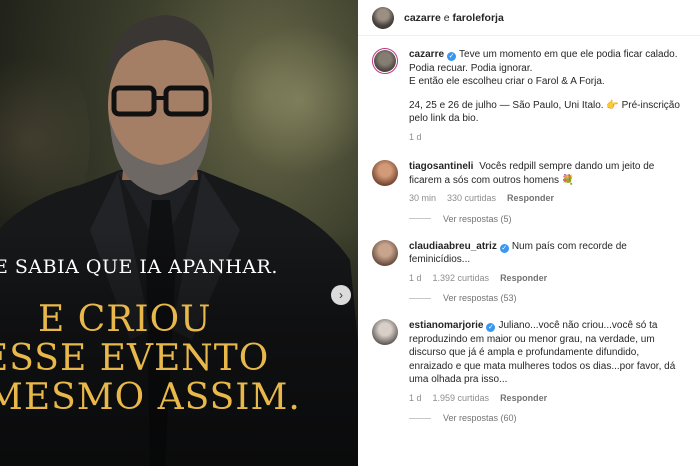  What do you see at coordinates (446, 325) in the screenshot?
I see `username-link: estianomarjorie` at bounding box center [446, 325].